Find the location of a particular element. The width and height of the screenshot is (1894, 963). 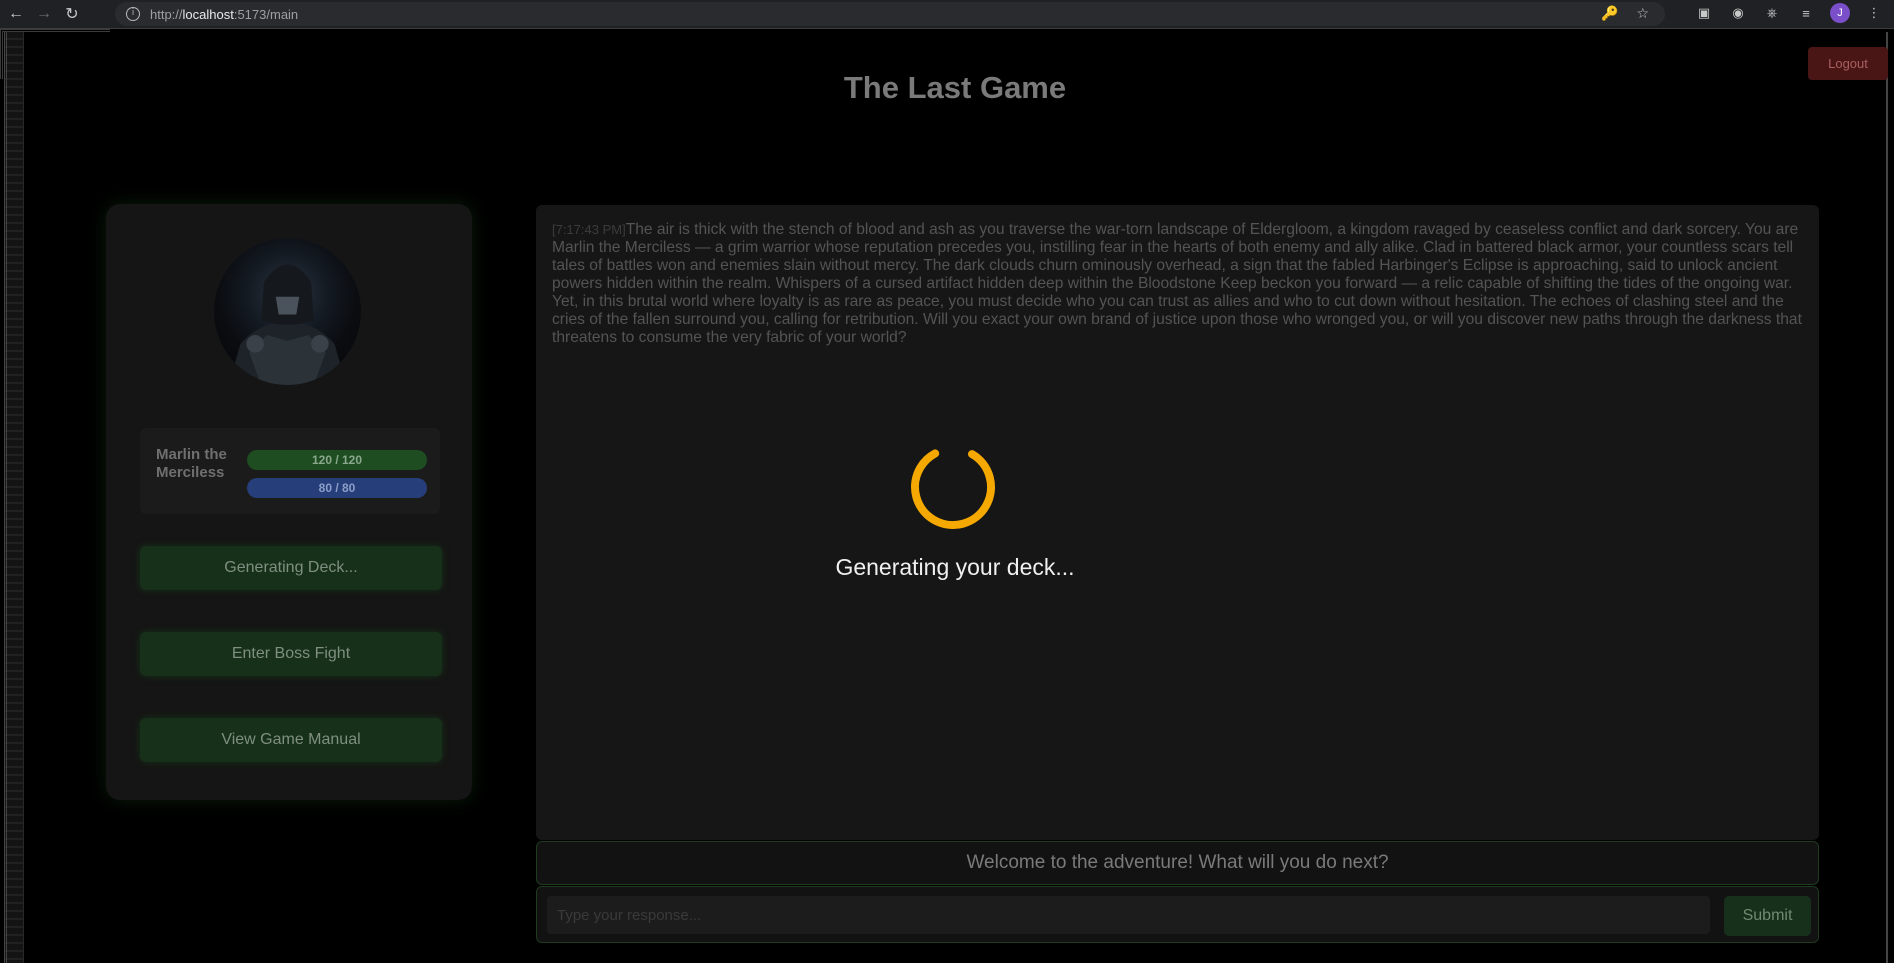

star-icon: ☆ is located at coordinates (1642, 13).